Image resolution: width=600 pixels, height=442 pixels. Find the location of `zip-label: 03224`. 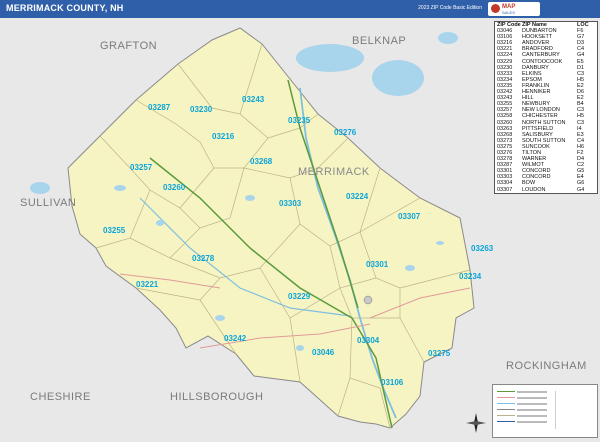

zip-label: 03224 is located at coordinates (357, 196).